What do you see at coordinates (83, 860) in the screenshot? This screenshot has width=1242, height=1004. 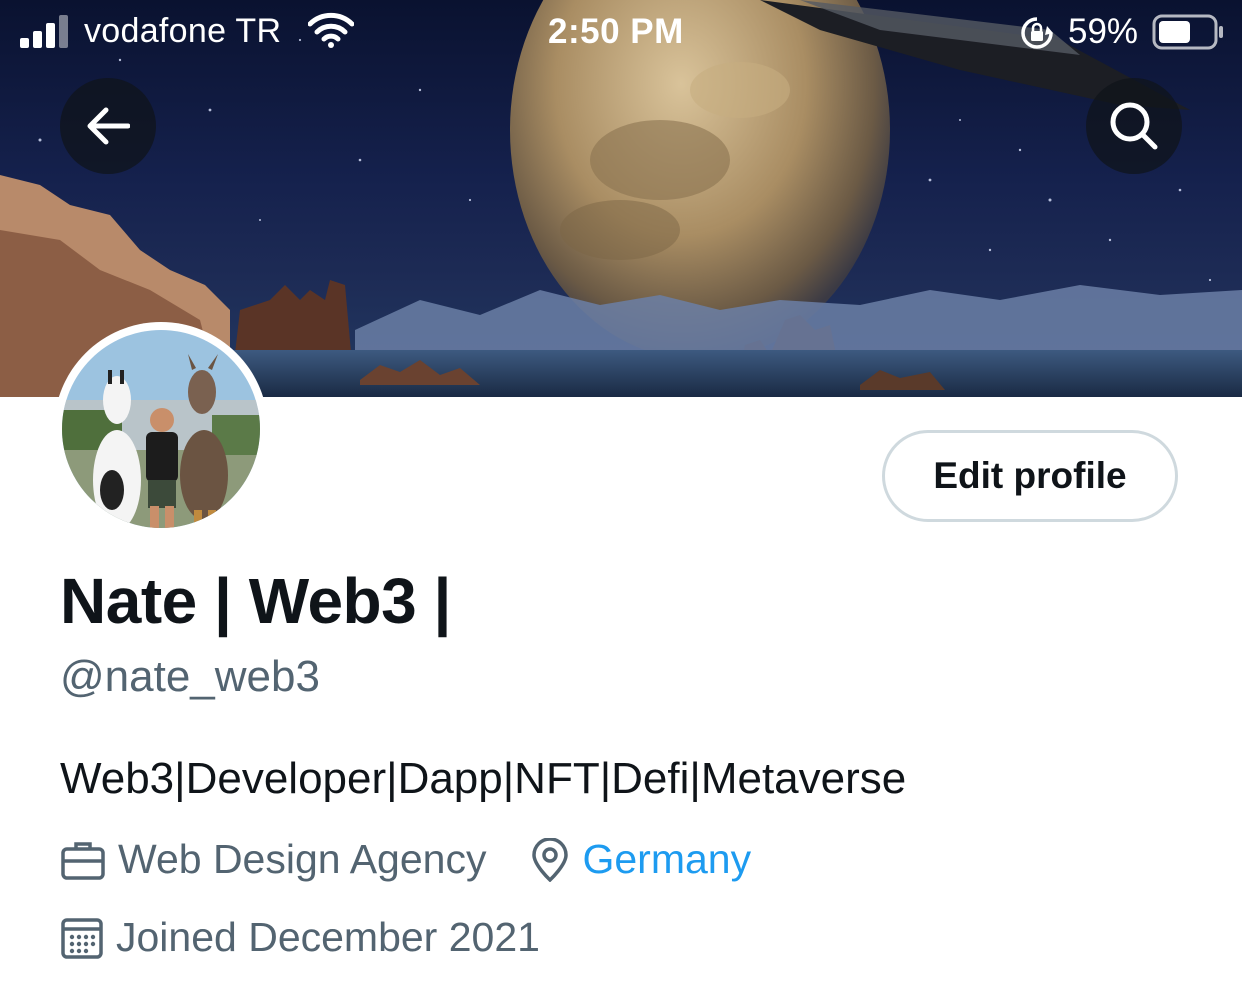 I see `briefcase-icon` at bounding box center [83, 860].